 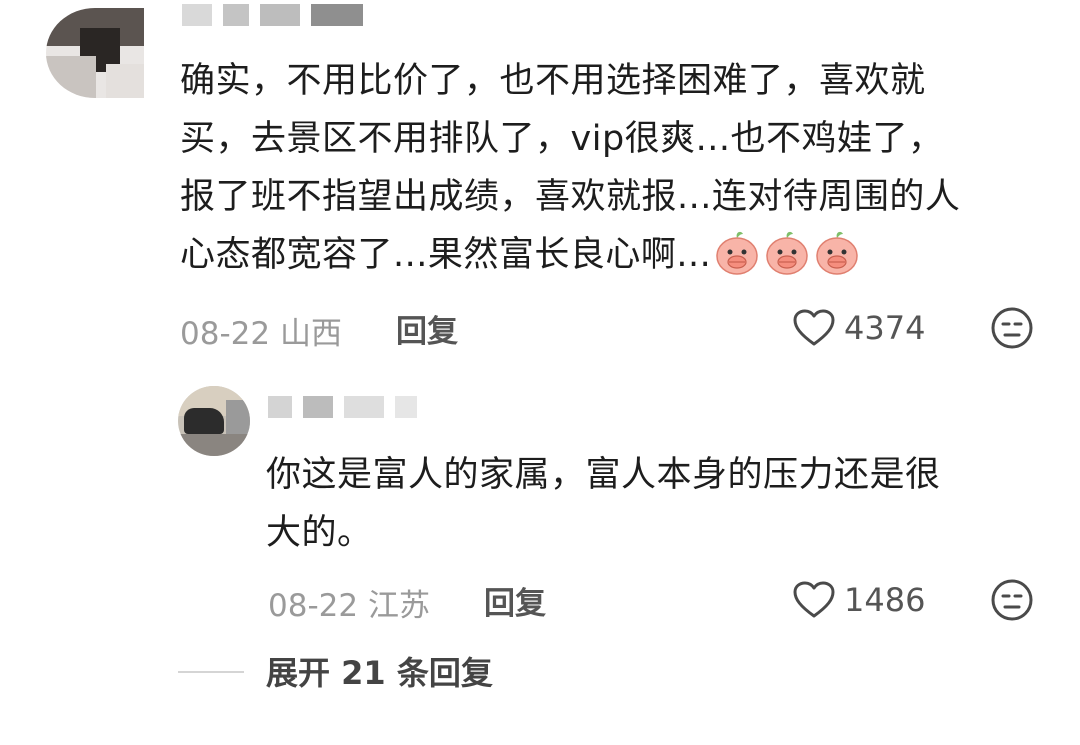 I want to click on comment-meta: 08-22 山西, so click(x=261, y=330).